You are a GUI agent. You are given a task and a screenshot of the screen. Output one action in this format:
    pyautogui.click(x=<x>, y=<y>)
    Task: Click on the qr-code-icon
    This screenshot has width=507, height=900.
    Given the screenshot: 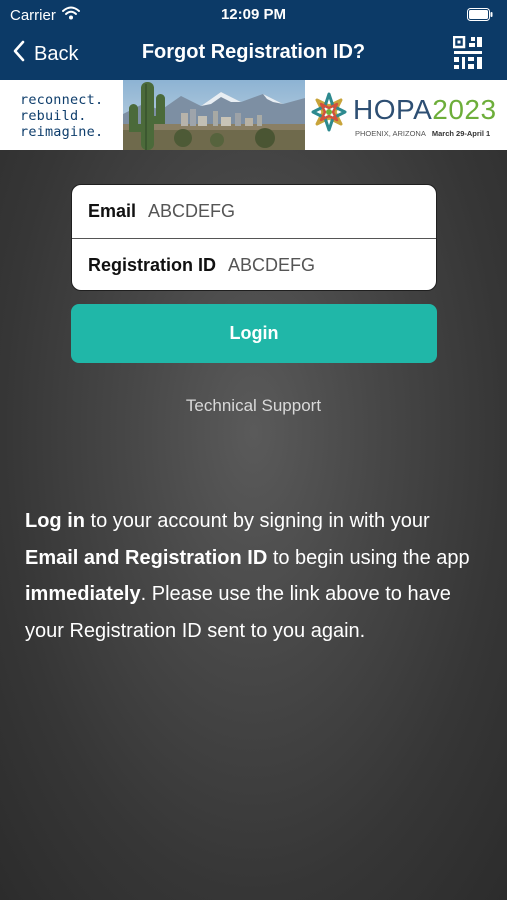 What is the action you would take?
    pyautogui.click(x=467, y=55)
    